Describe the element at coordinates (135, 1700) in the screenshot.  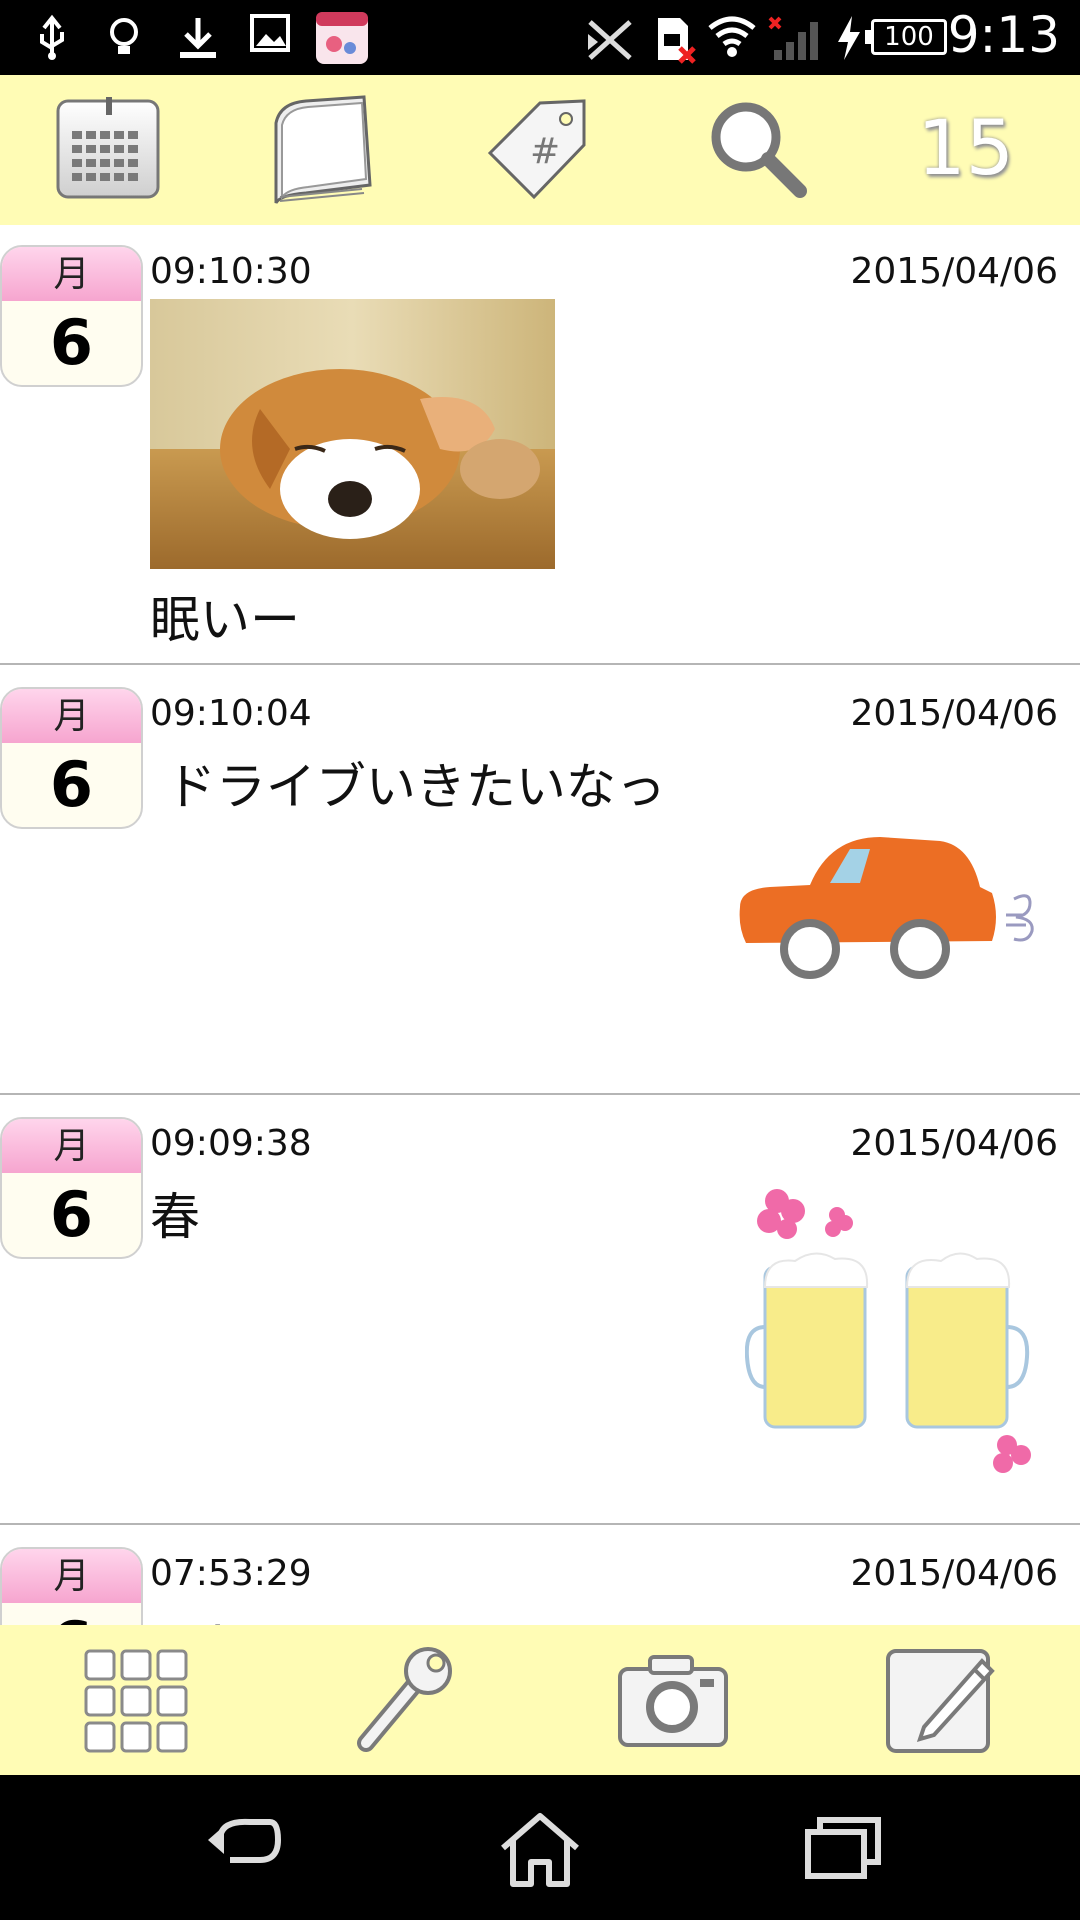
I see `grid-menu-icon` at that location.